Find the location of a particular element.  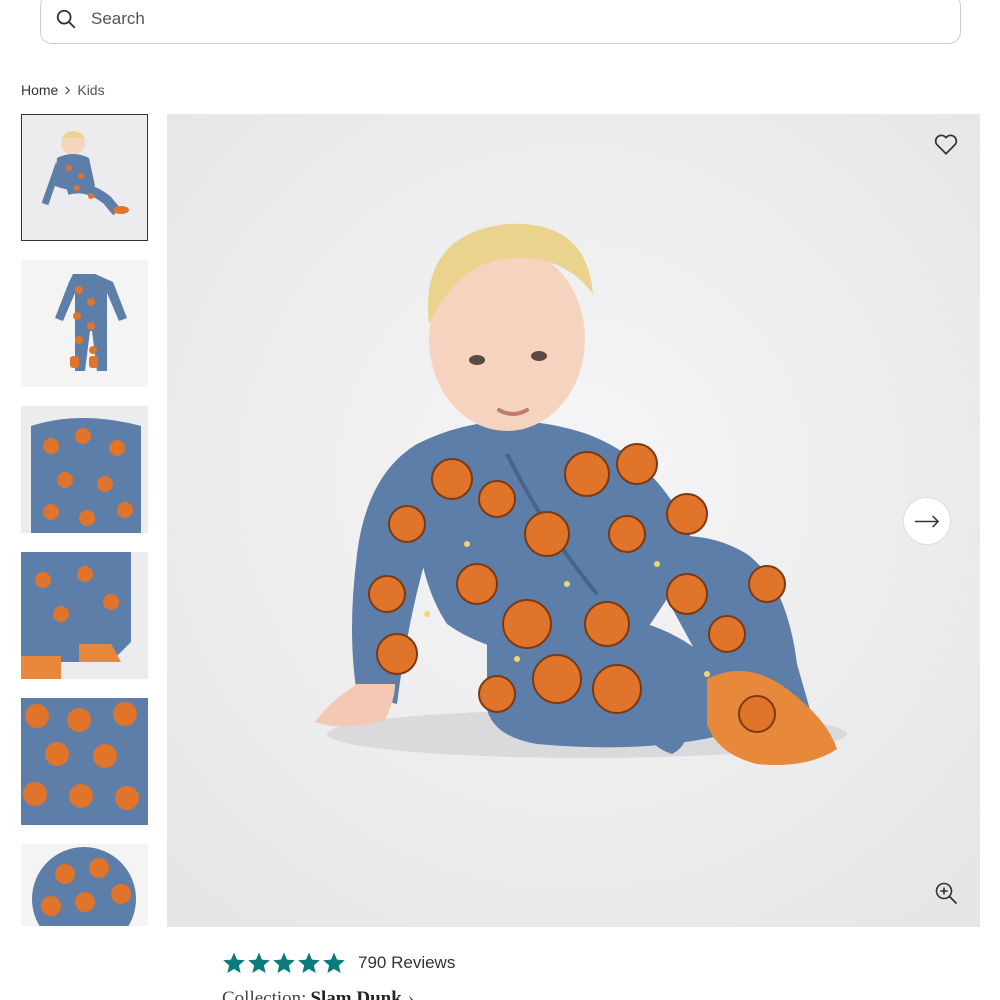

thumbnail-closeup-feet is located at coordinates (84, 615).